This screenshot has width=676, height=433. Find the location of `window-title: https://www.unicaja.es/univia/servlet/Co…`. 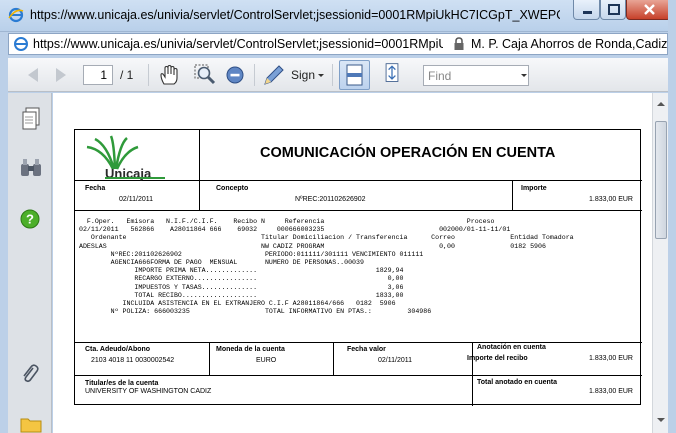

window-title: https://www.unicaja.es/univia/servlet/Co… is located at coordinates (295, 15).